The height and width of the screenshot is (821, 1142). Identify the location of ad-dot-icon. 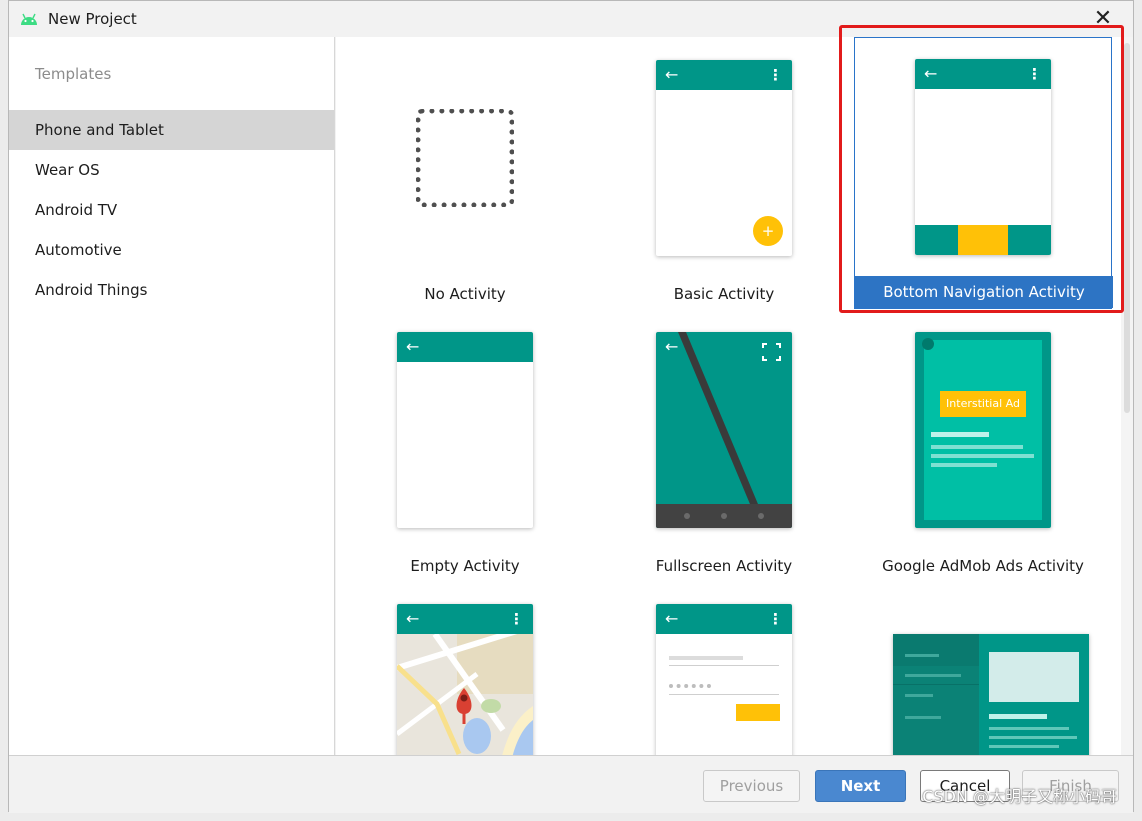
(928, 344).